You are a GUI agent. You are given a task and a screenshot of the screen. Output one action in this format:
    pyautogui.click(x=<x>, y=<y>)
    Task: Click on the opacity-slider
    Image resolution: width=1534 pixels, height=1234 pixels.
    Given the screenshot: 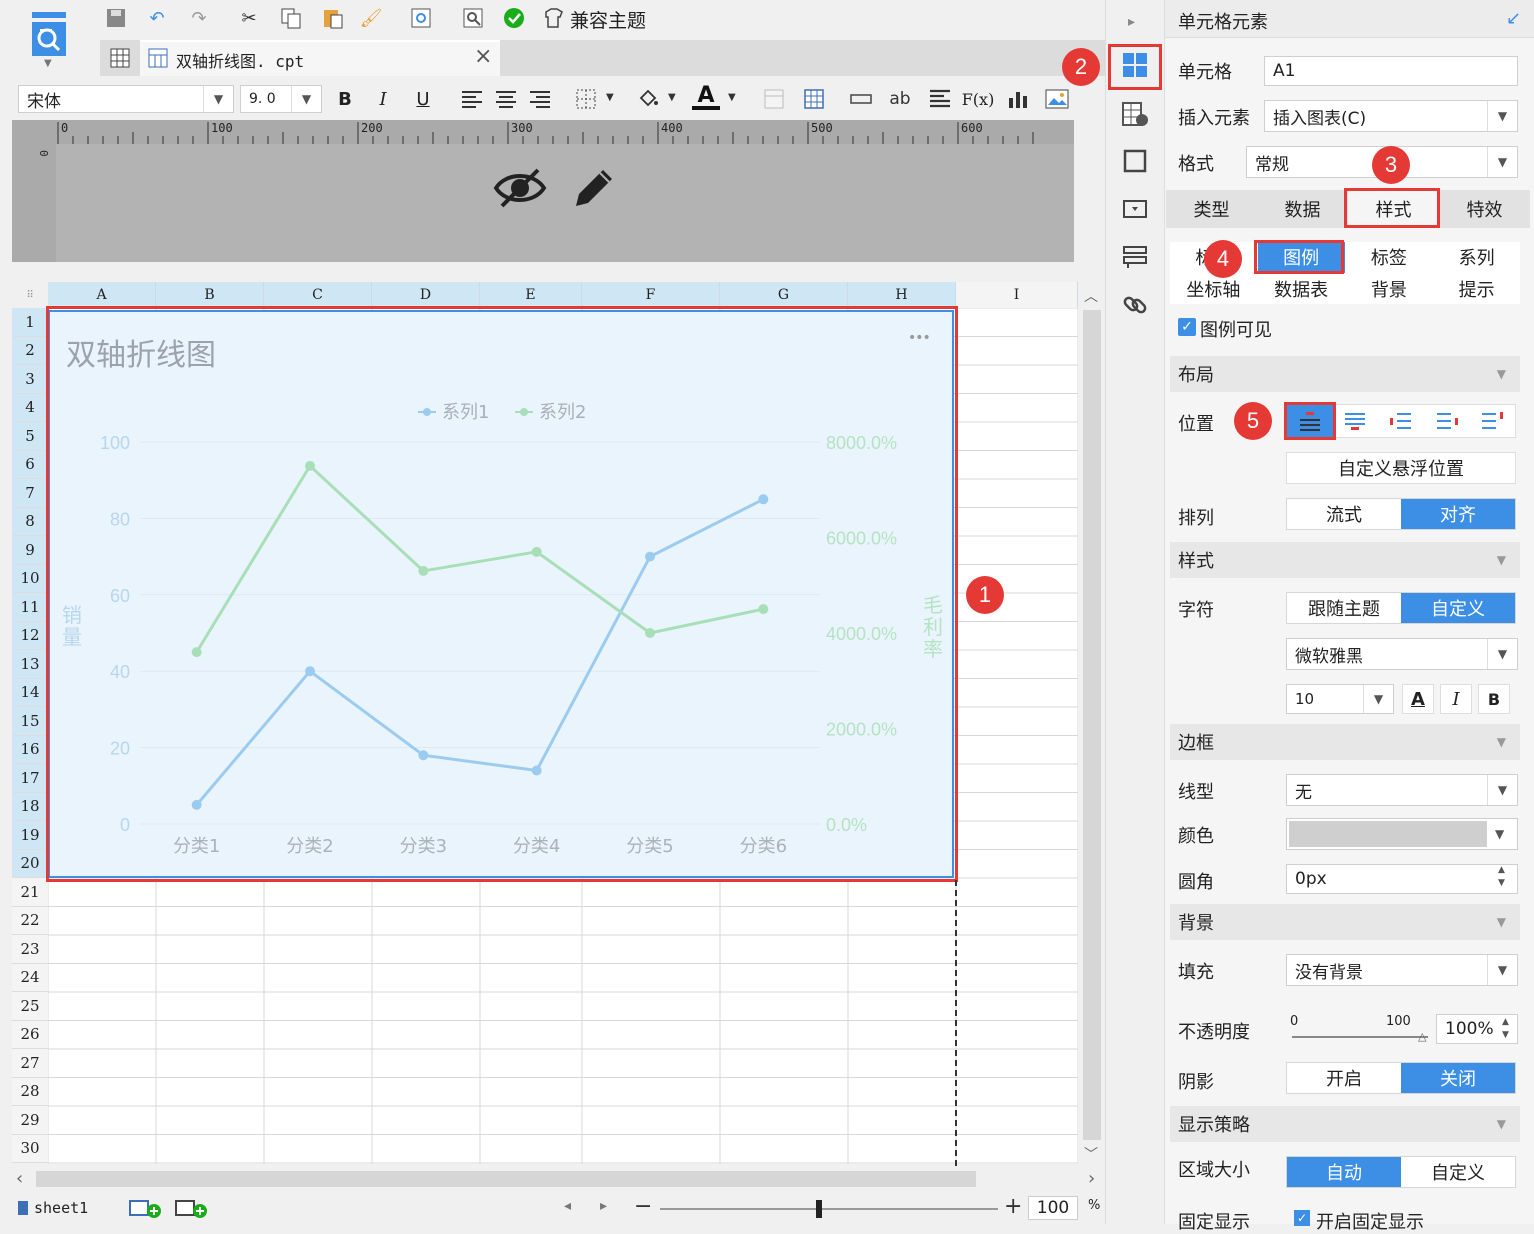 What is the action you would take?
    pyautogui.click(x=1360, y=1037)
    